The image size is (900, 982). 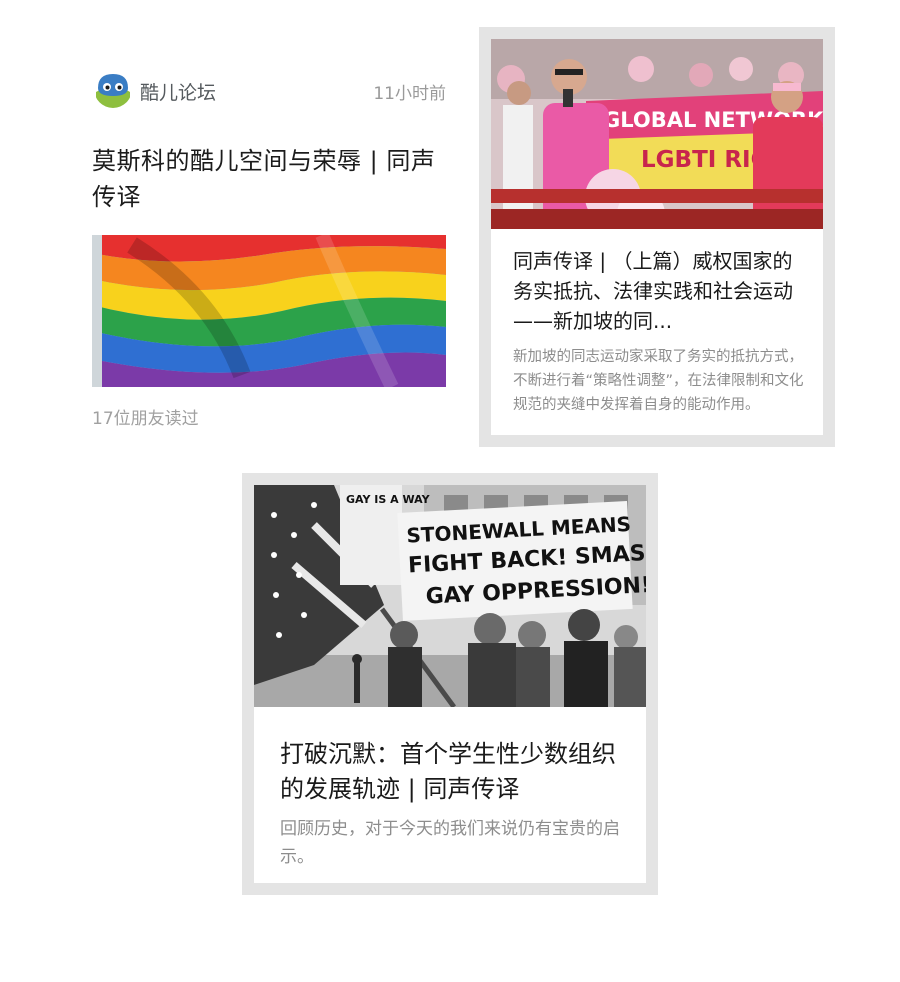 What do you see at coordinates (178, 91) in the screenshot?
I see `account-name: 酷儿论坛` at bounding box center [178, 91].